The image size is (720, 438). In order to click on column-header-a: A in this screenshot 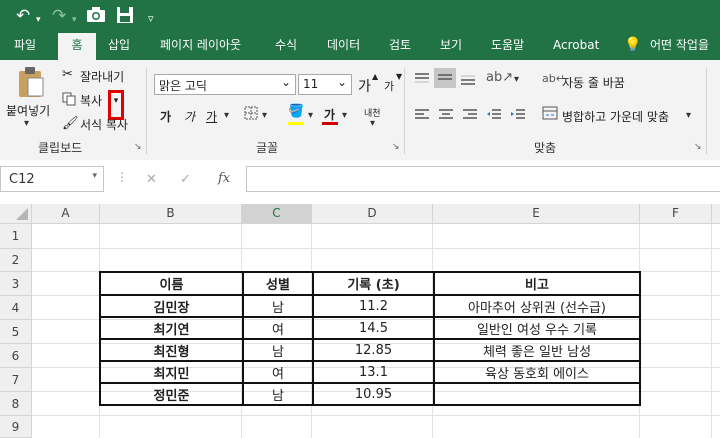, I will do `click(66, 214)`.